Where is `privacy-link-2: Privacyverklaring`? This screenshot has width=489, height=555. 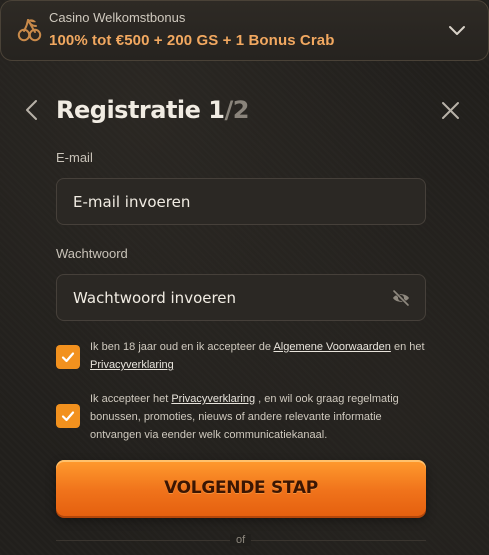 privacy-link-2: Privacyverklaring is located at coordinates (213, 399).